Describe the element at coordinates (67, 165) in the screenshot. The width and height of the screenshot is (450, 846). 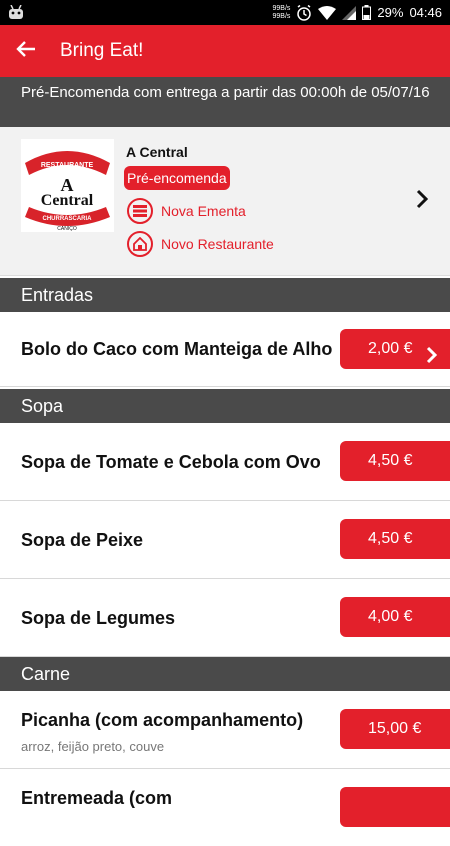
I see `svg-text: RESTAURANTE` at that location.